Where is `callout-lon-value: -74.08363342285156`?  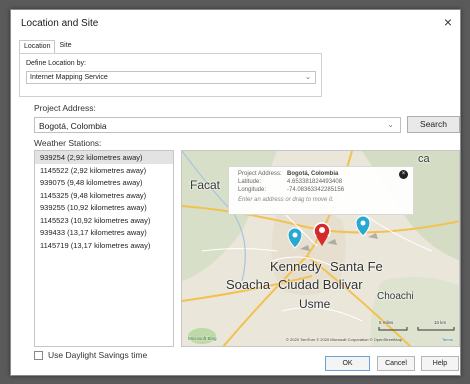
callout-lon-value: -74.08363342285156 is located at coordinates (316, 190).